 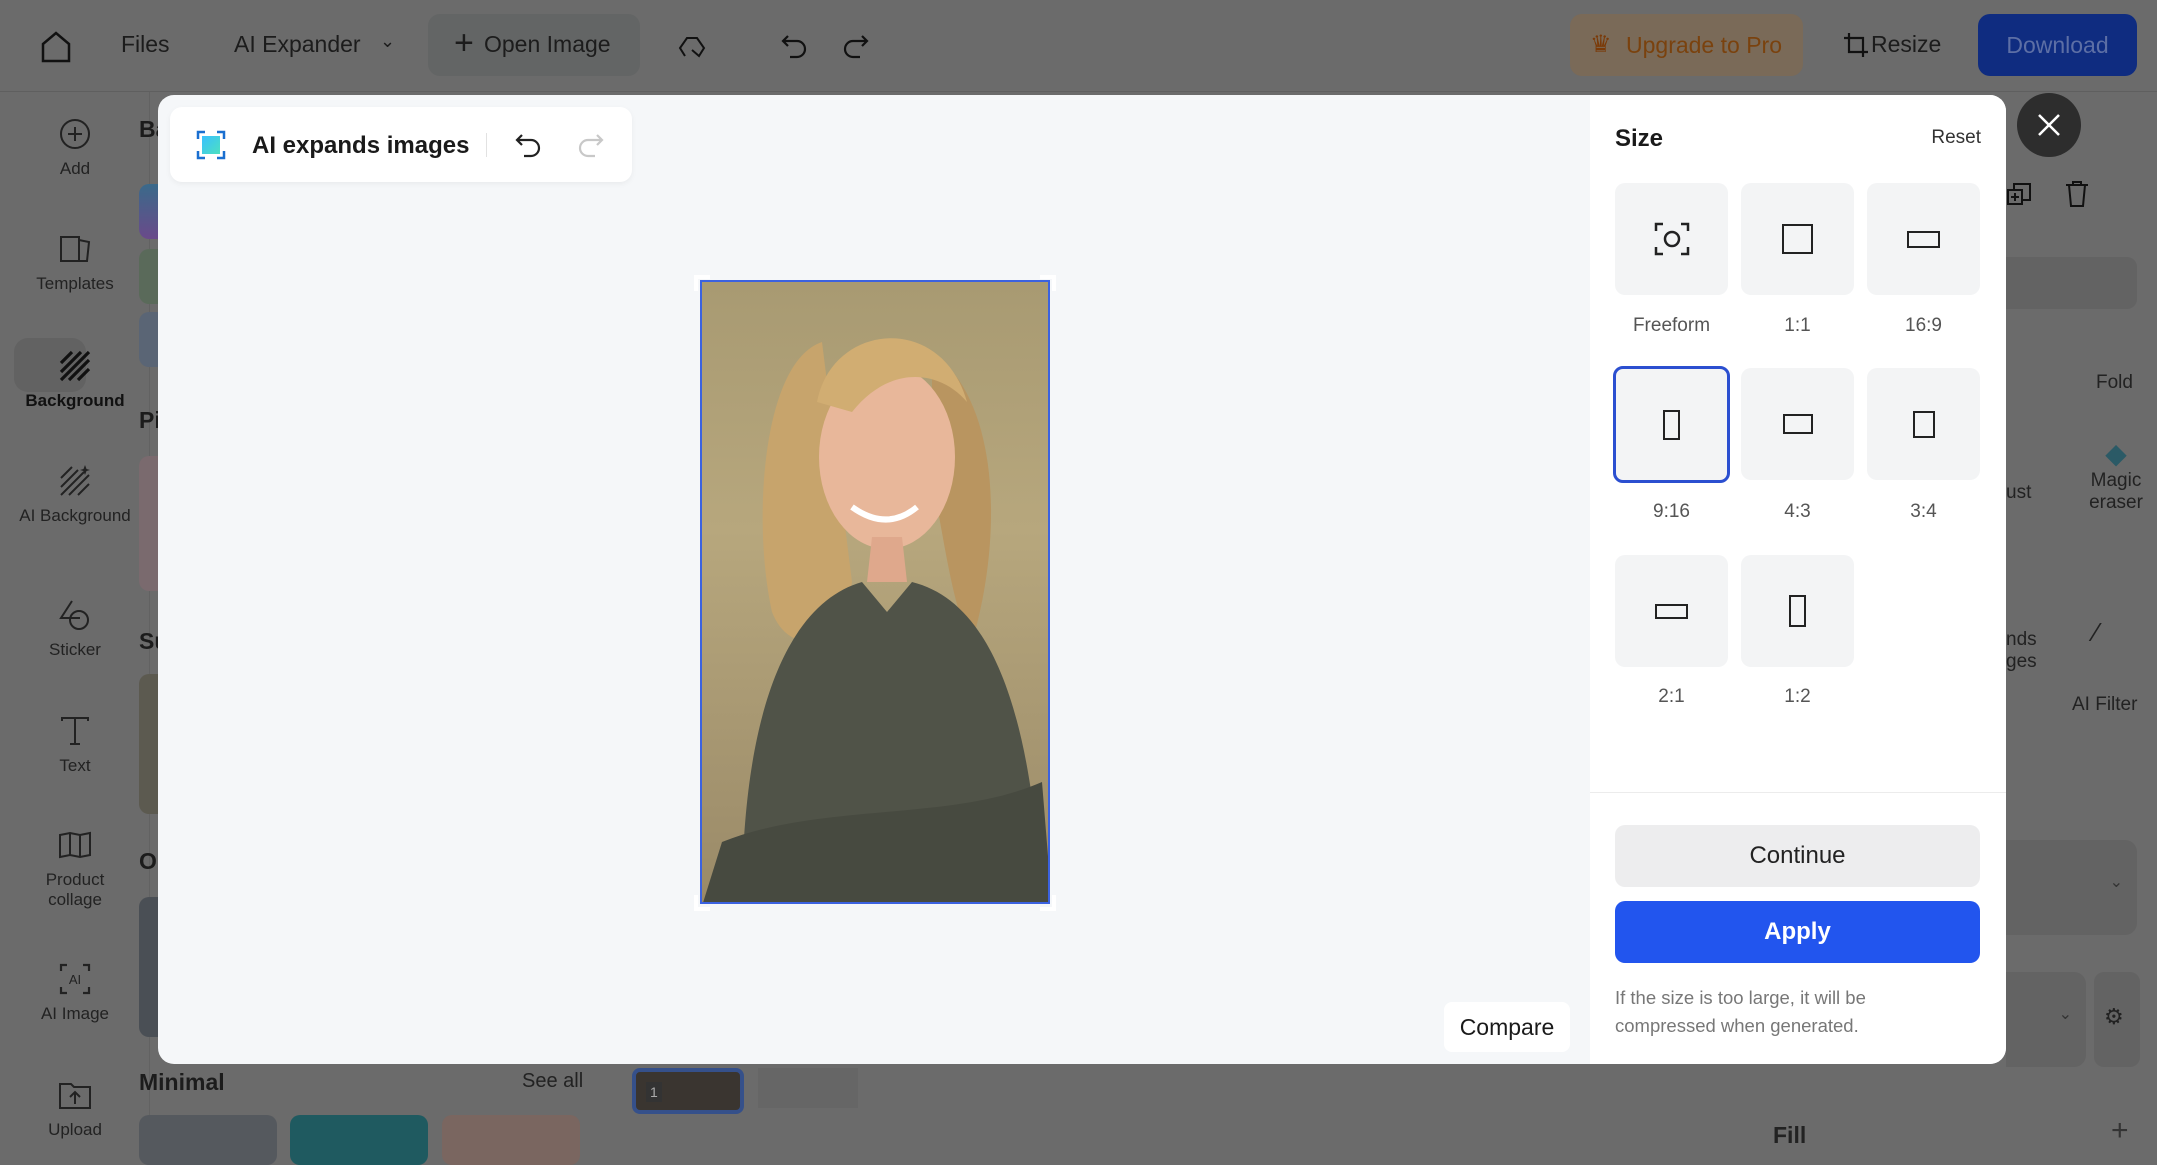 I want to click on fold-button: Fold, so click(x=2114, y=383).